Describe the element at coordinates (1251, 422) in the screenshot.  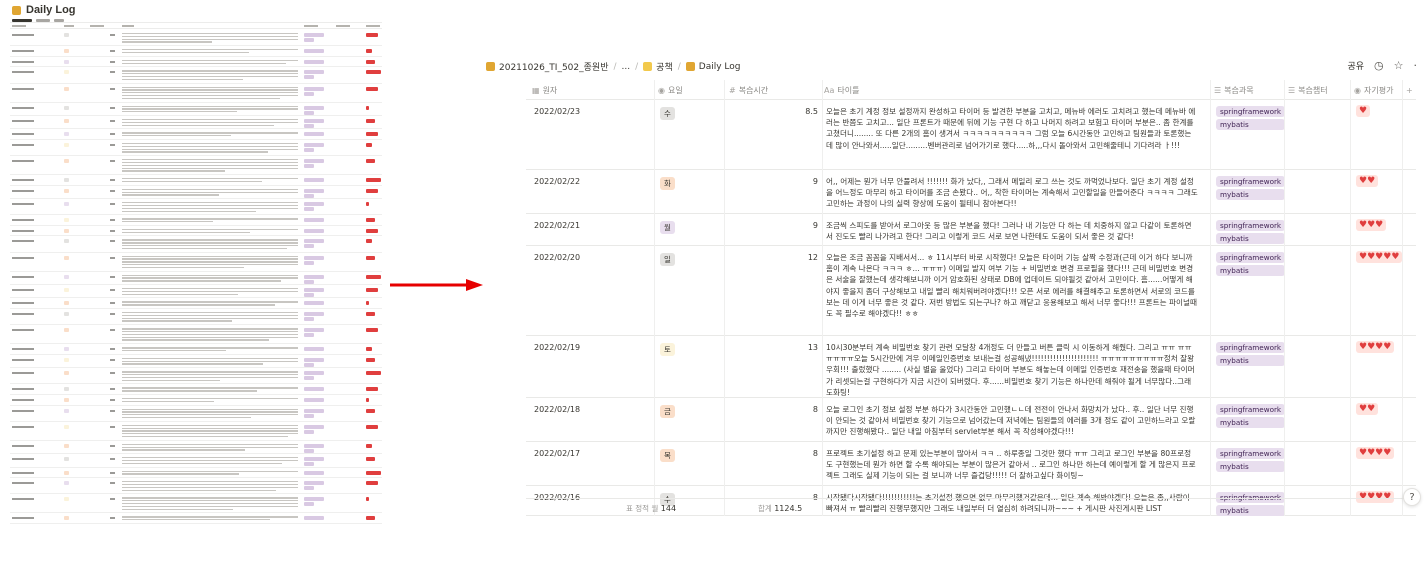
I see `subject-tag: mybatis` at that location.